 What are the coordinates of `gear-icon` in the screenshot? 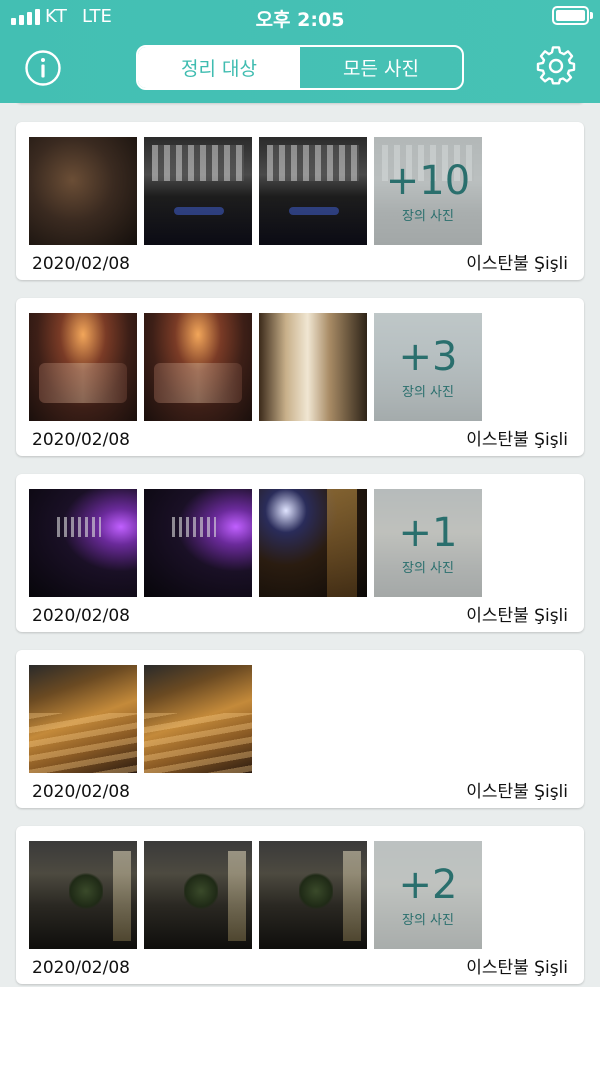 It's located at (556, 66).